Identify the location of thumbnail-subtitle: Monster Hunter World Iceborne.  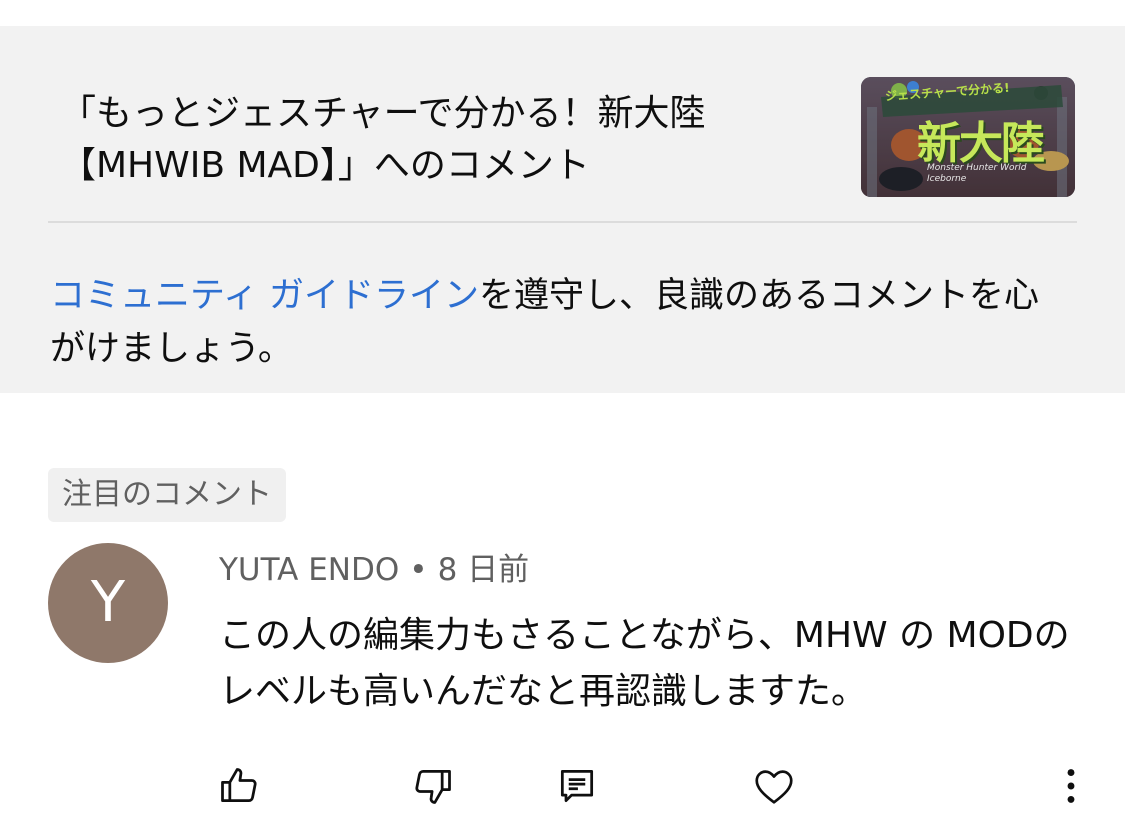
(977, 173).